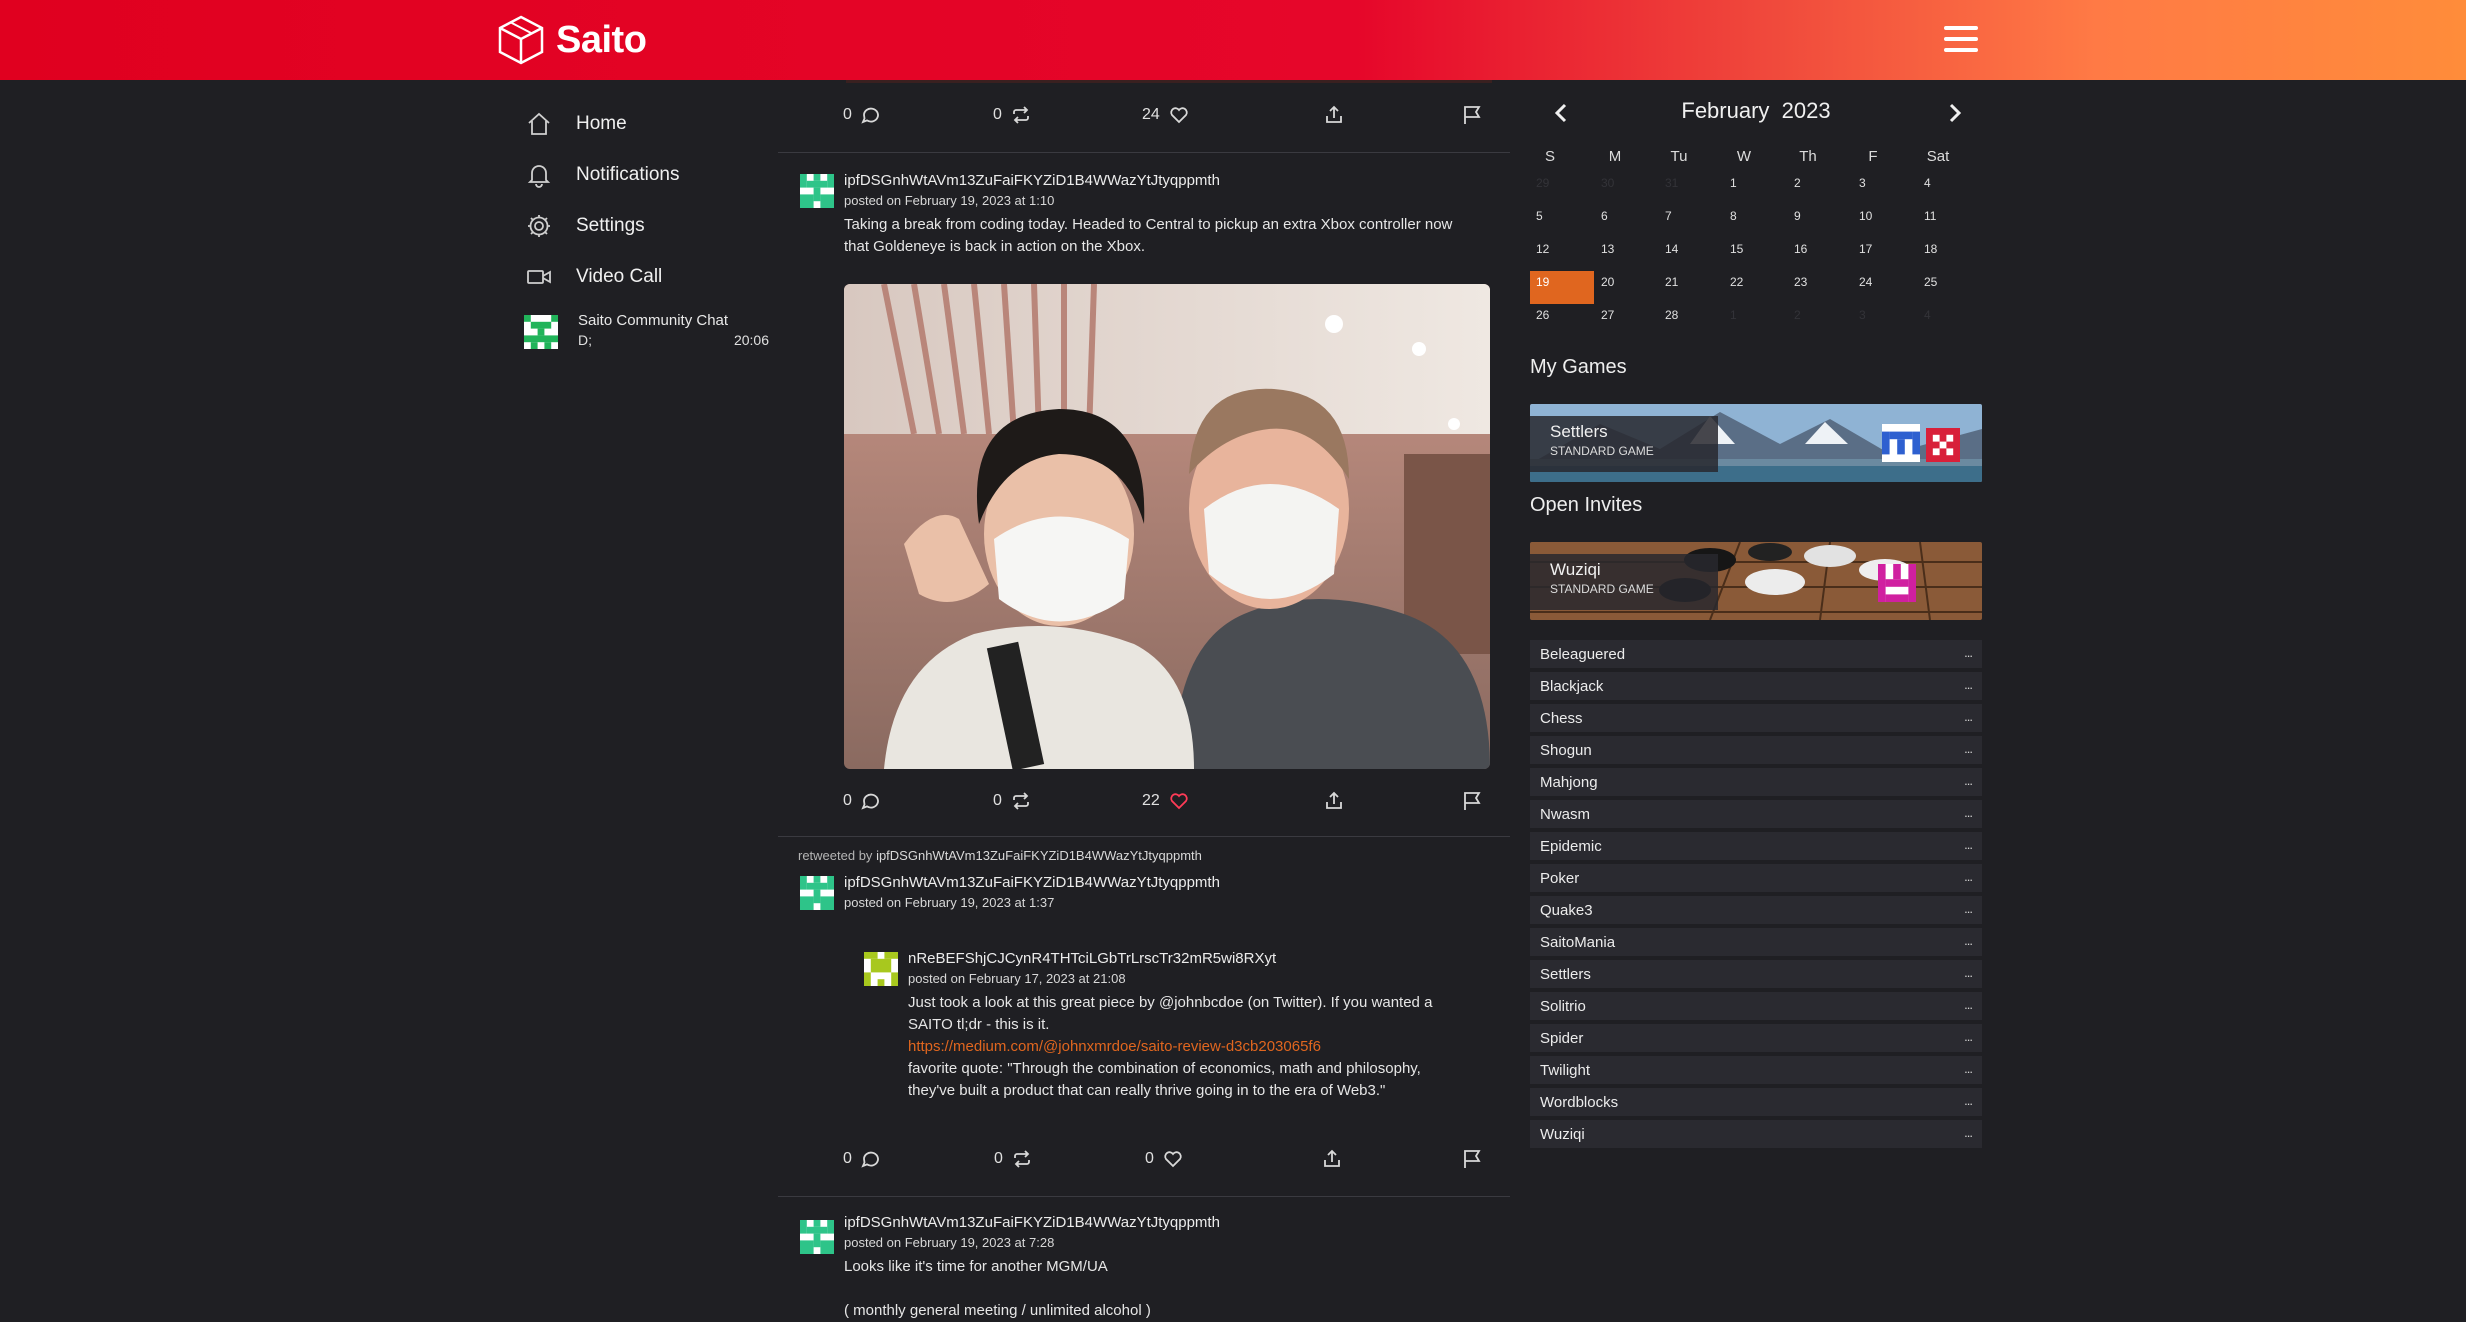 The height and width of the screenshot is (1322, 2466). What do you see at coordinates (1691, 254) in the screenshot?
I see `calendar-day: 14` at bounding box center [1691, 254].